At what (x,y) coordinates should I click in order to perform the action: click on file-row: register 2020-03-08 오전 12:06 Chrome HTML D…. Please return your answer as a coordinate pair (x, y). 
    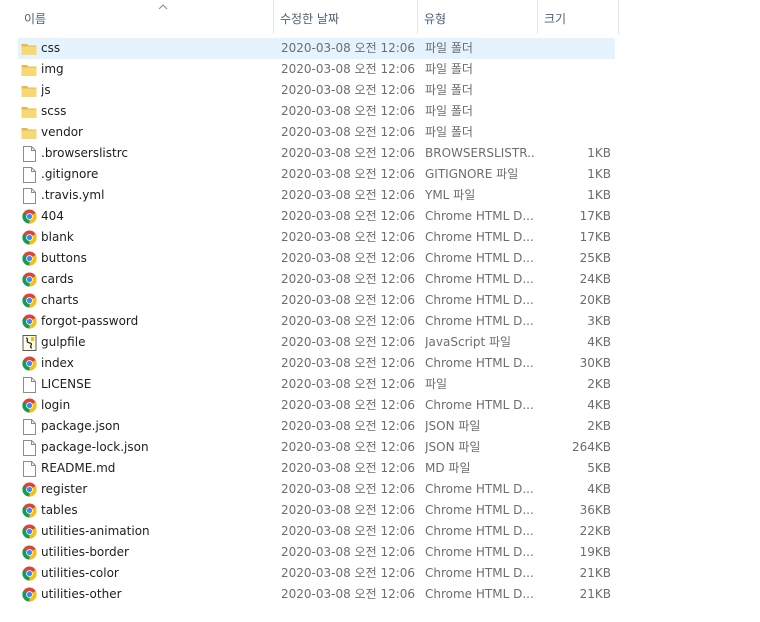
    Looking at the image, I should click on (310, 489).